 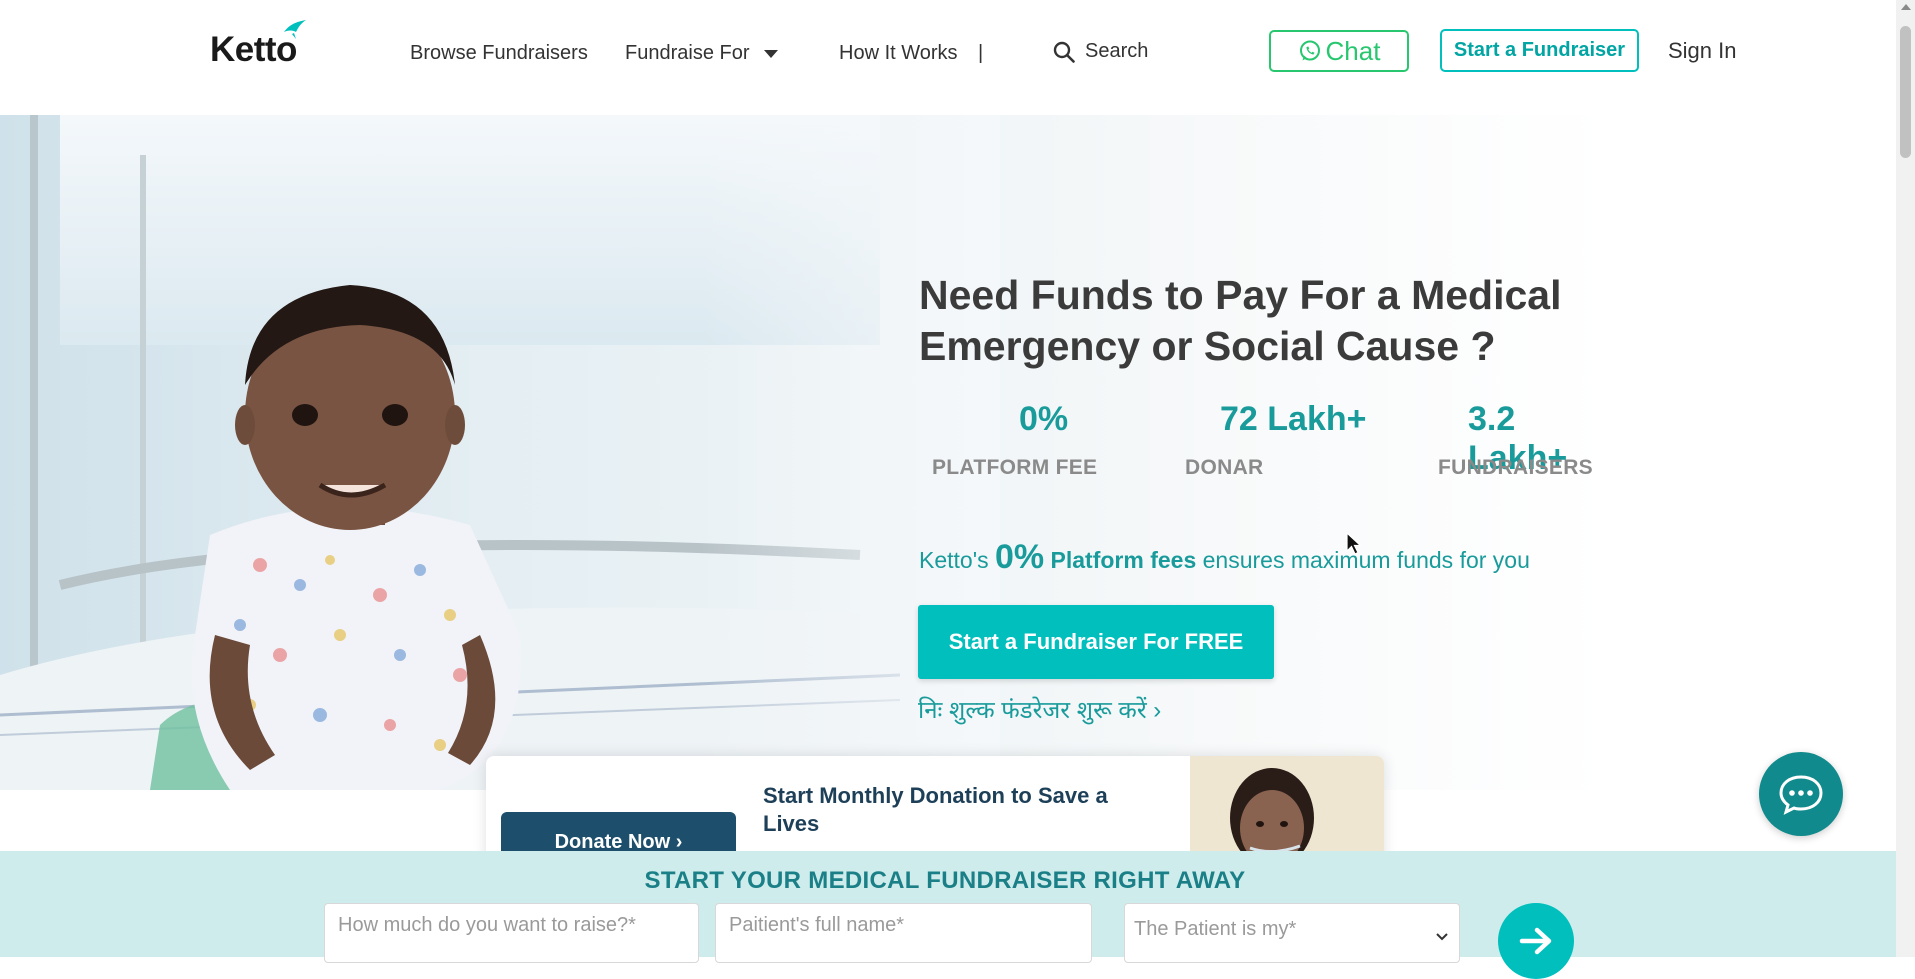 I want to click on nav-fundraise-for: Fundraise For, so click(x=701, y=53).